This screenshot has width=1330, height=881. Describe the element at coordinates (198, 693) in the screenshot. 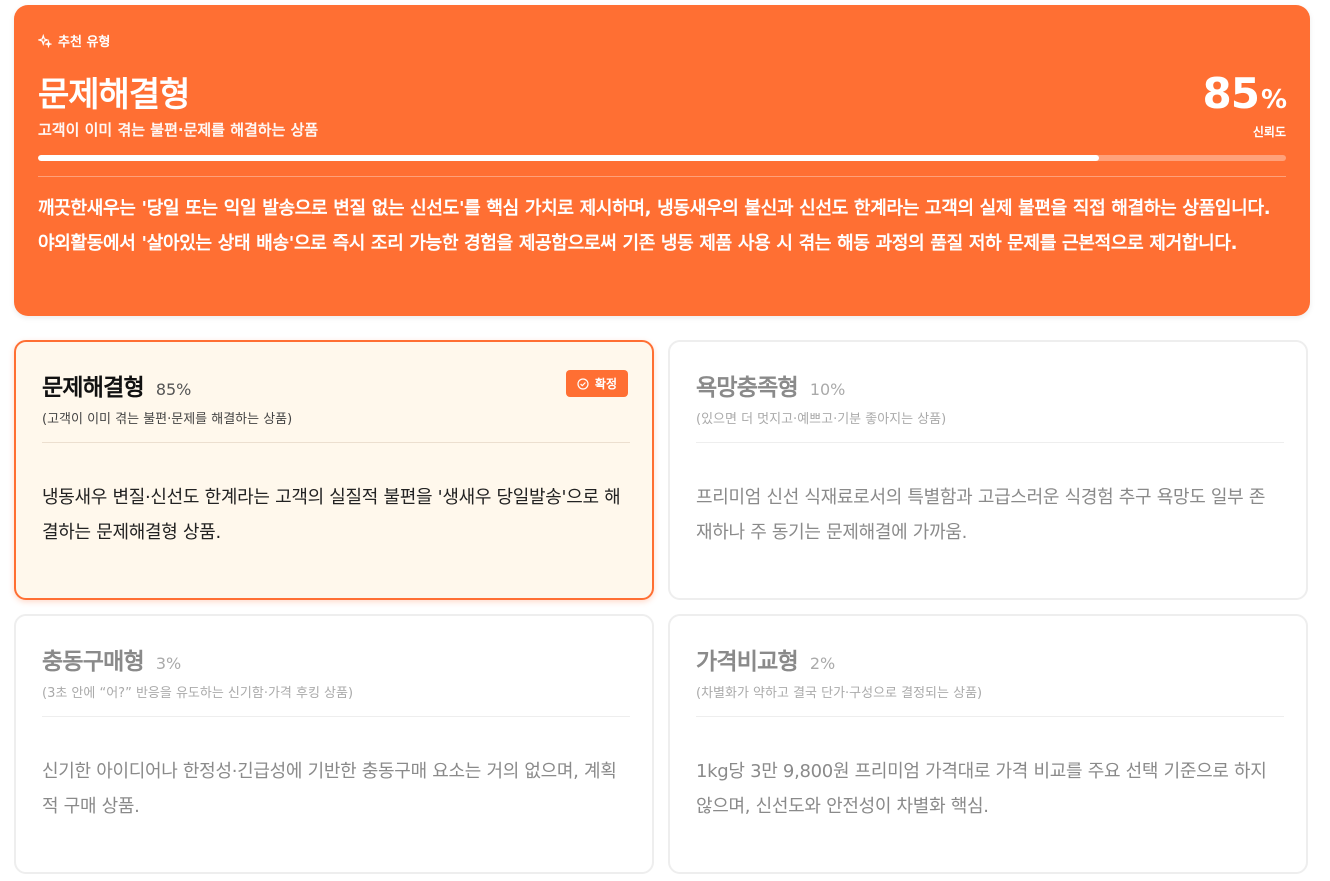

I see `type-card-subtitle: (3초 안에 “어?” 반응을 유도하는 신기함·가격 후킹 상품)` at that location.